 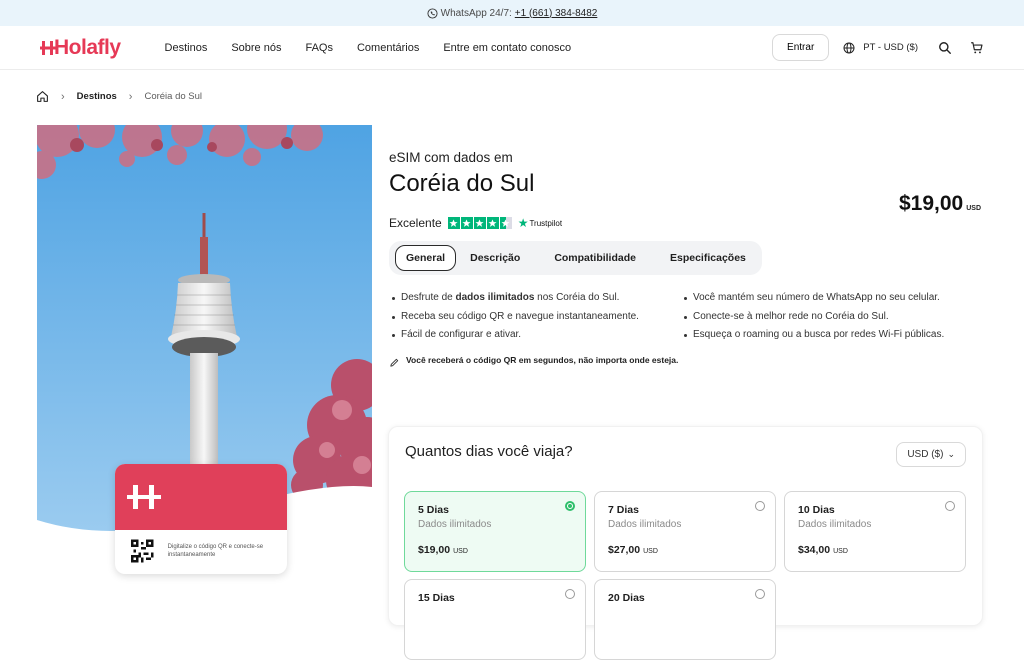 What do you see at coordinates (523, 223) in the screenshot?
I see `trustpilot-star-icon: ★` at bounding box center [523, 223].